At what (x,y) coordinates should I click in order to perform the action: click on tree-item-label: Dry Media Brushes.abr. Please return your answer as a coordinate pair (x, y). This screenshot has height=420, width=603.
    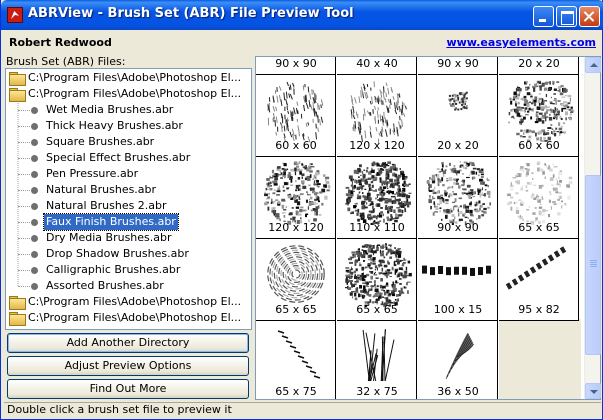
    Looking at the image, I should click on (109, 237).